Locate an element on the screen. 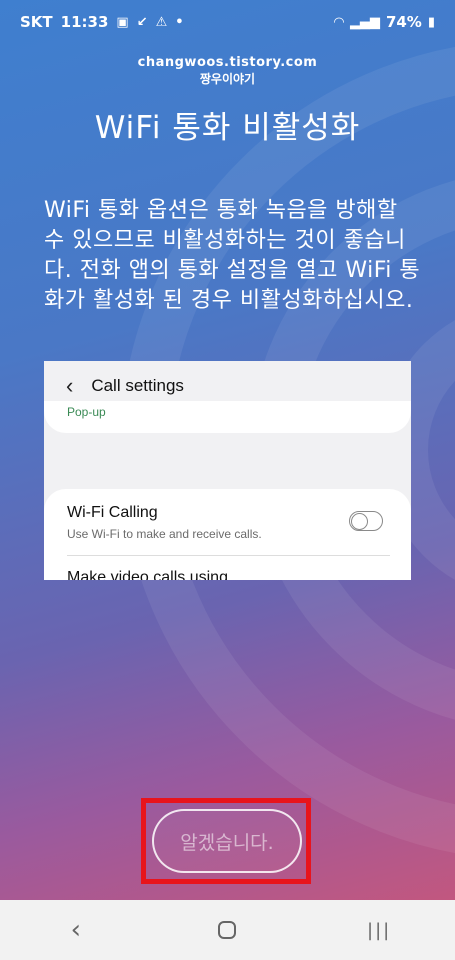 The height and width of the screenshot is (960, 455). ok-button: 알겠습니다. is located at coordinates (227, 841).